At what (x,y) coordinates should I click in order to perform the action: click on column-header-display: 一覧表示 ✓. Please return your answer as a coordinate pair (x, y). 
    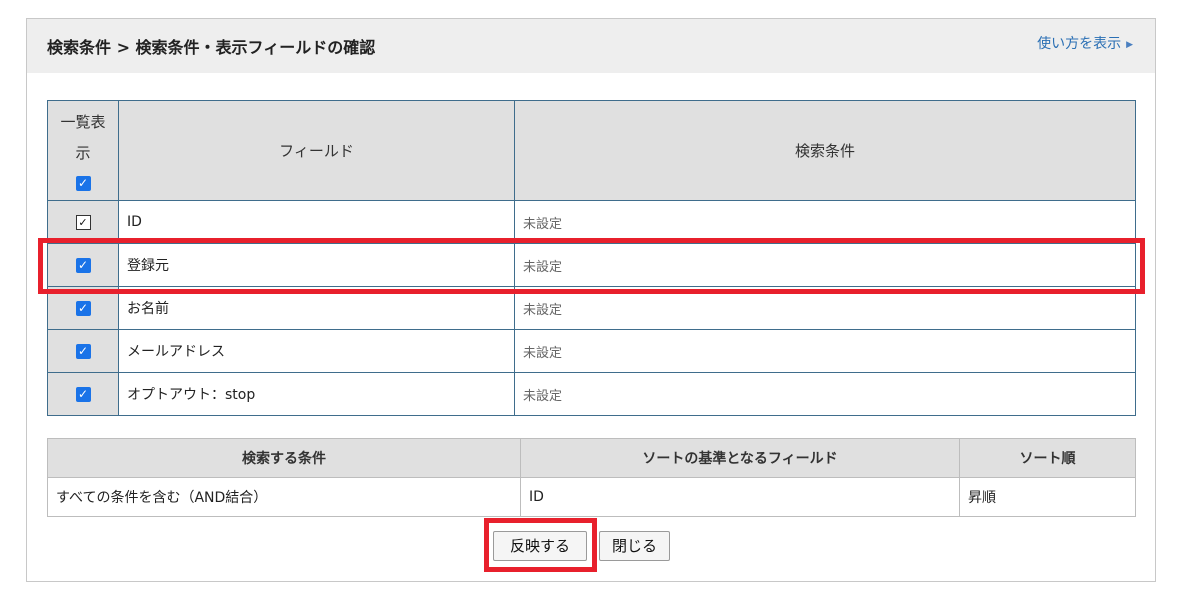
    Looking at the image, I should click on (83, 150).